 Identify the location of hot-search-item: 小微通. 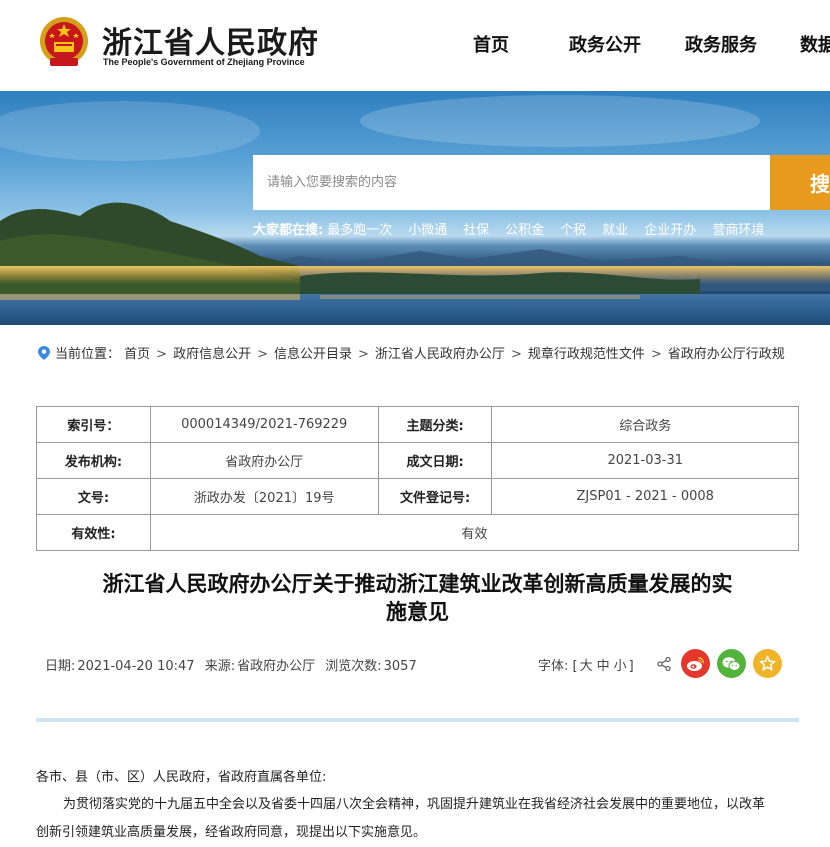
(427, 230).